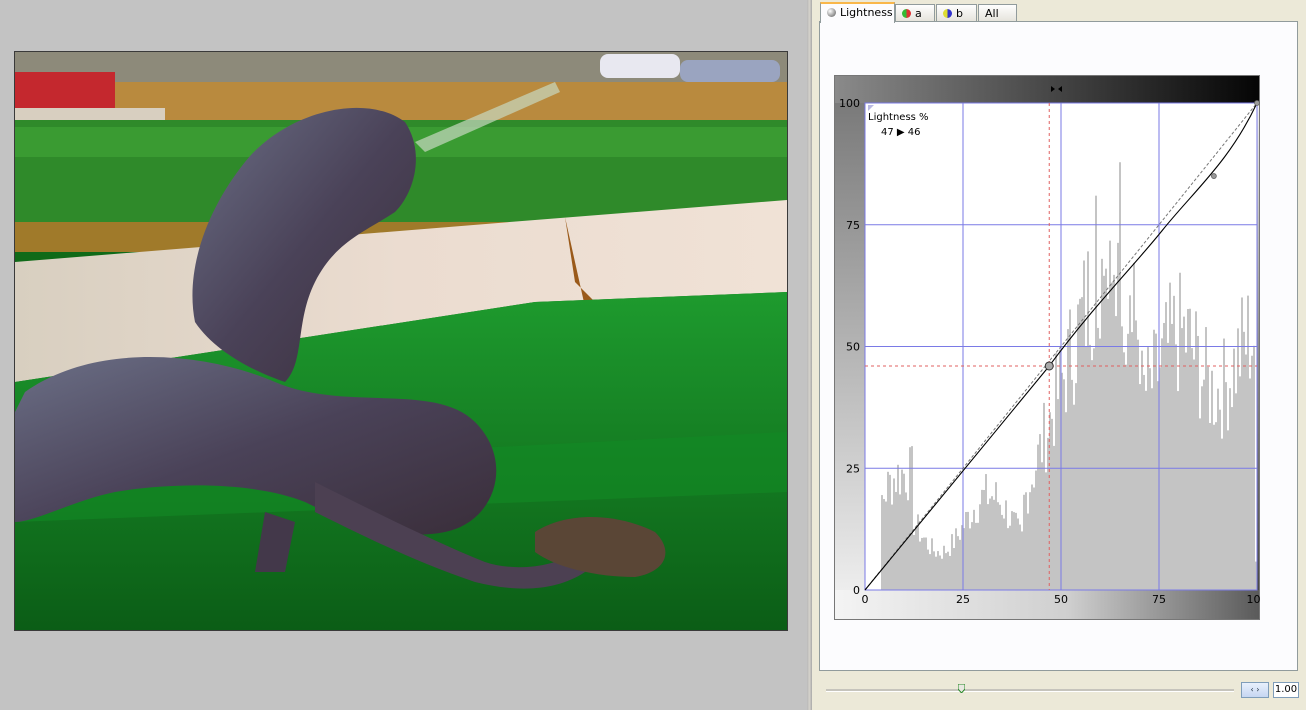 The height and width of the screenshot is (710, 1306). I want to click on a-channel-icon, so click(906, 13).